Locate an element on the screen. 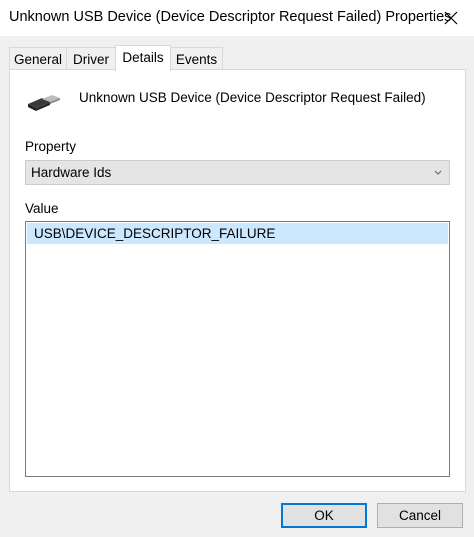 The height and width of the screenshot is (537, 474). property-selected-value: Hardware Ids is located at coordinates (71, 172).